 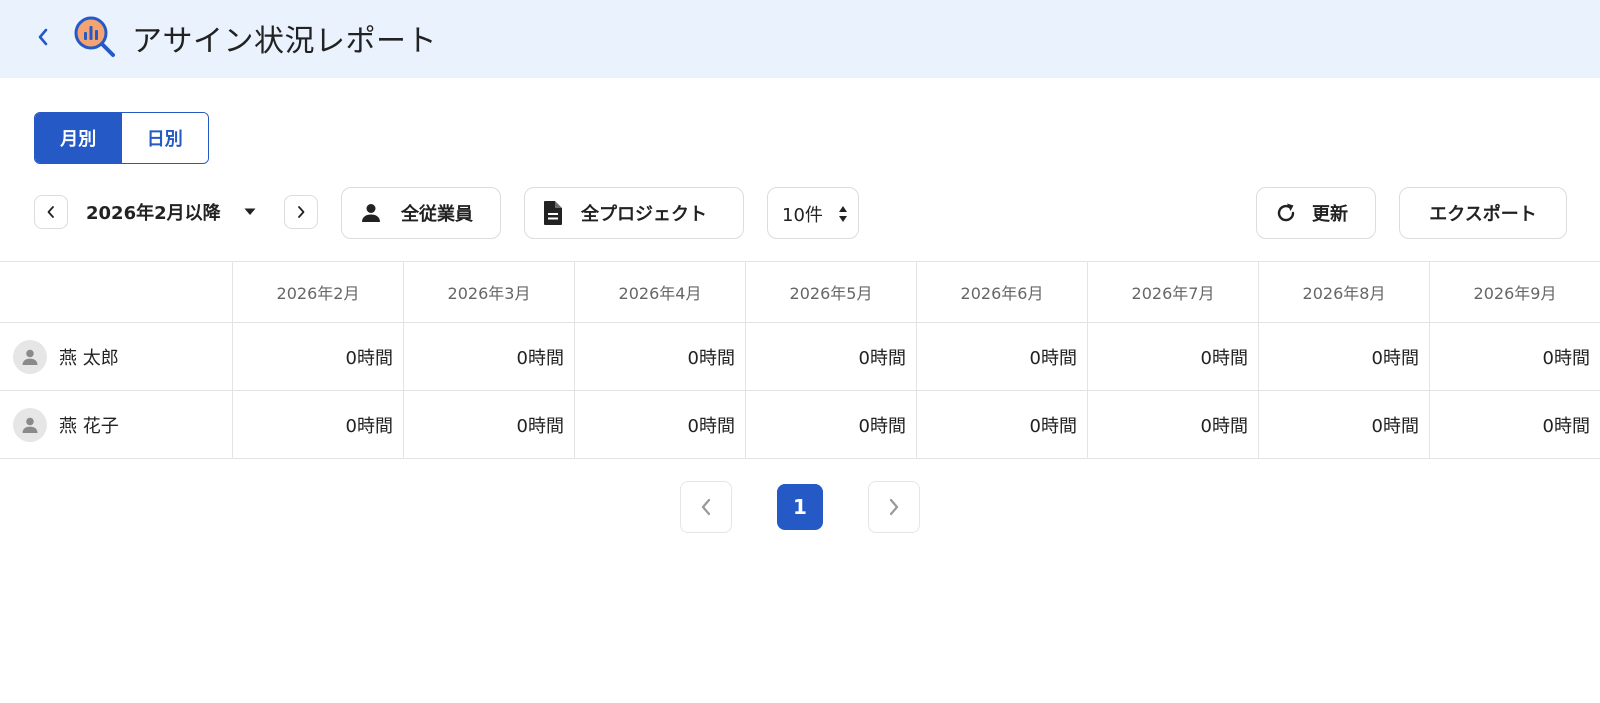 I want to click on project-filter-label: 全プロジェクト, so click(x=644, y=214).